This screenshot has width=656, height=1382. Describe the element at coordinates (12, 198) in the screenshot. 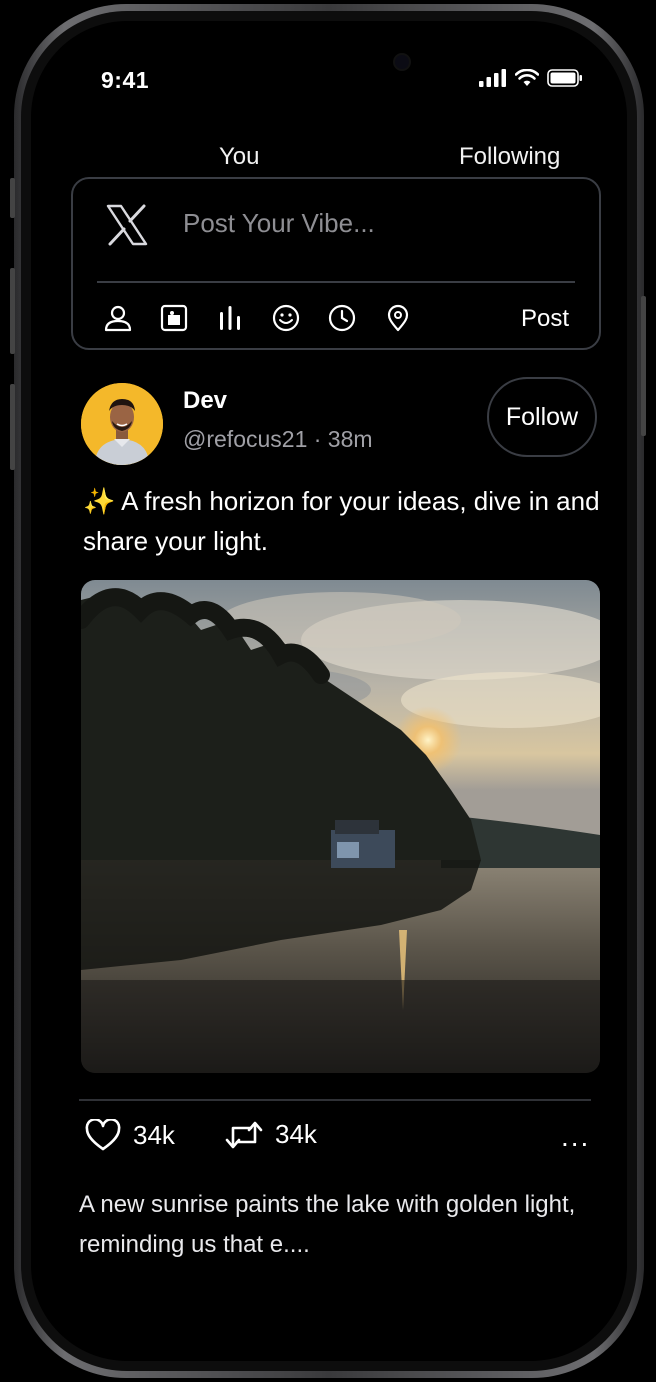

I see `silent-switch` at that location.